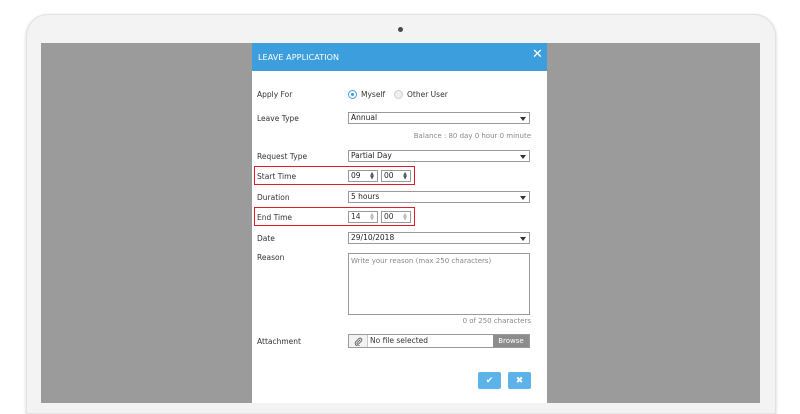  Describe the element at coordinates (373, 237) in the screenshot. I see `date-value: 29/10/2018` at that location.